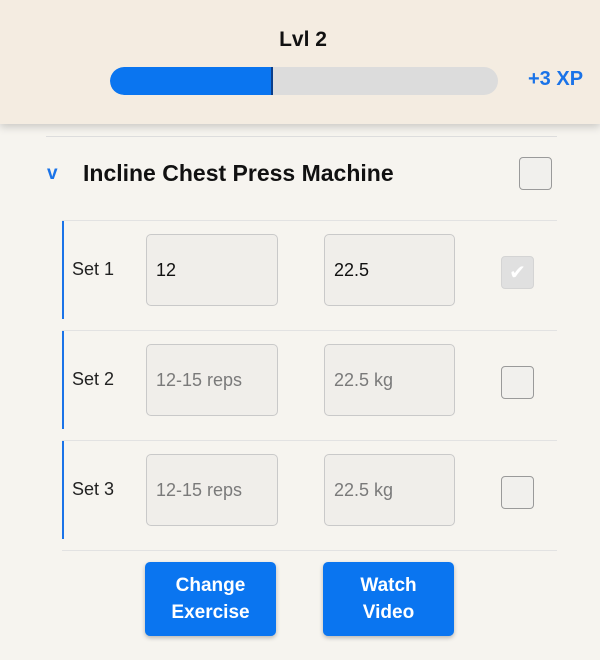 The image size is (600, 660). Describe the element at coordinates (309, 386) in the screenshot. I see `set-row-2: Set 2` at that location.